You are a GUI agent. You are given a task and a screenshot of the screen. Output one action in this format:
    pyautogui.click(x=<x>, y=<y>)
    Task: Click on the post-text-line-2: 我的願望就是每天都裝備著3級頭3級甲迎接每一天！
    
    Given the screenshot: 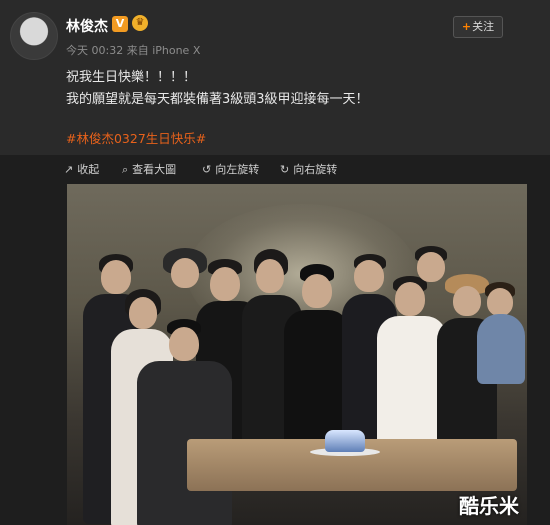 What is the action you would take?
    pyautogui.click(x=217, y=99)
    